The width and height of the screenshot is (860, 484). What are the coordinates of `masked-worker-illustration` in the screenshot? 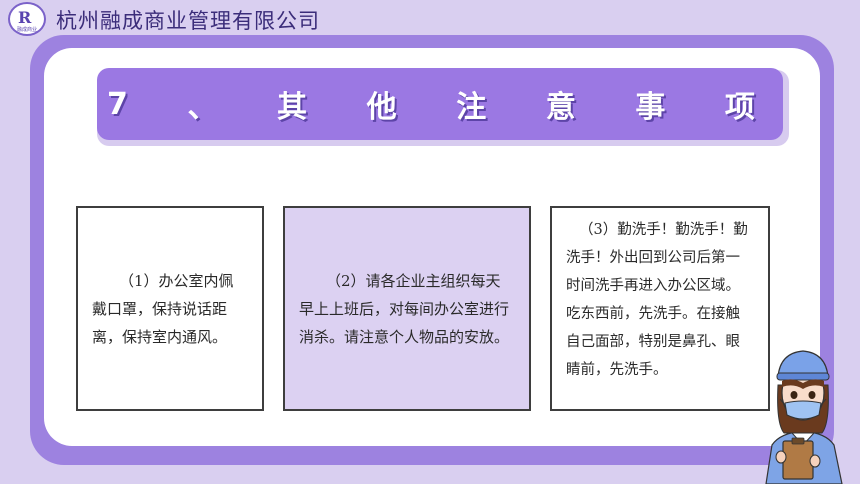 It's located at (804, 417).